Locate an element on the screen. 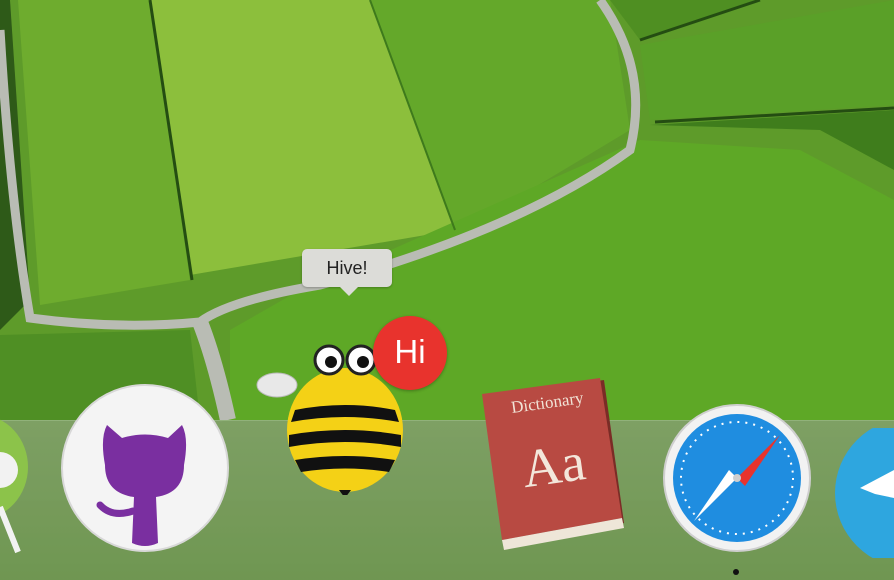 The width and height of the screenshot is (894, 580). android-studio-icon is located at coordinates (14, 486).